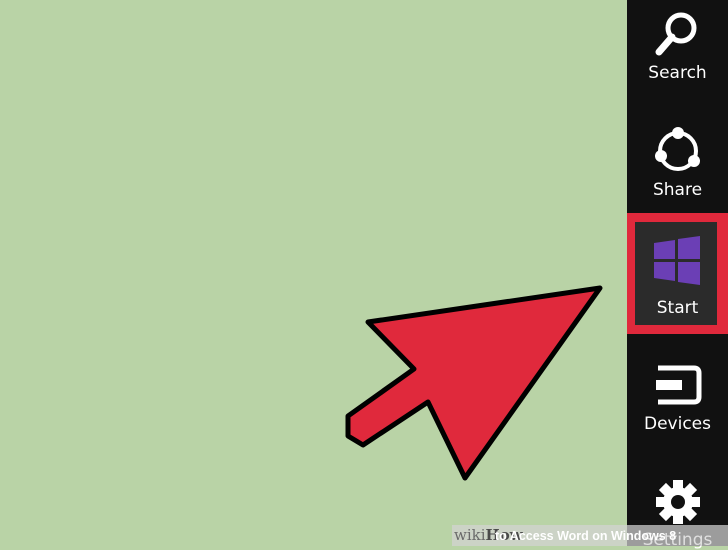  I want to click on start-charm: Start, so click(677, 273).